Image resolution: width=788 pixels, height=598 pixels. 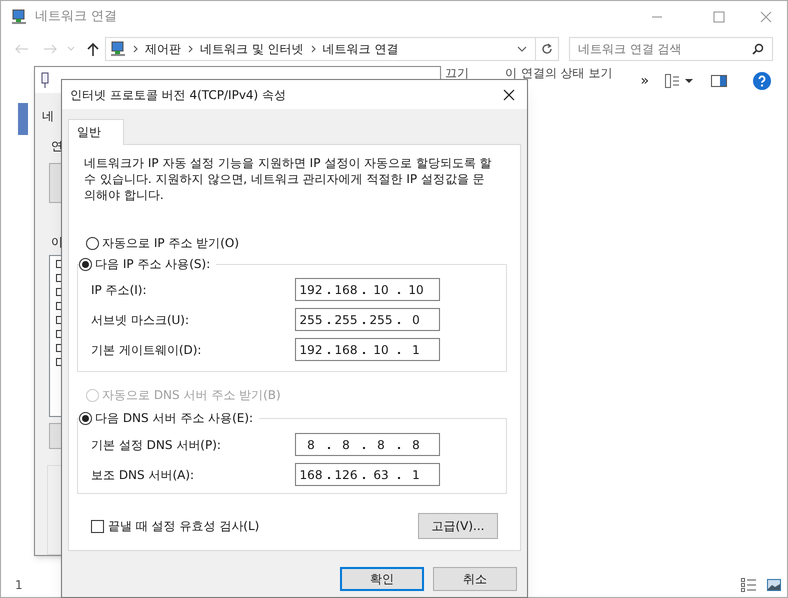 What do you see at coordinates (360, 49) in the screenshot?
I see `breadcrumb-item: 네트워크 연결` at bounding box center [360, 49].